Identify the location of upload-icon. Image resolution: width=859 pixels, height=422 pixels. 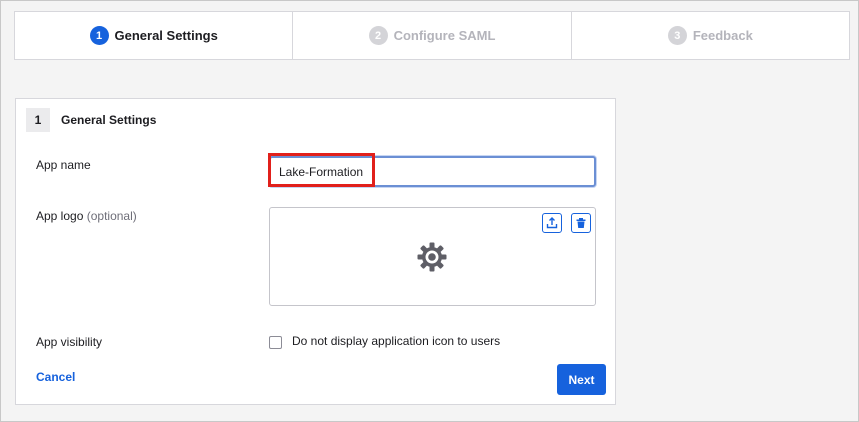
(552, 223).